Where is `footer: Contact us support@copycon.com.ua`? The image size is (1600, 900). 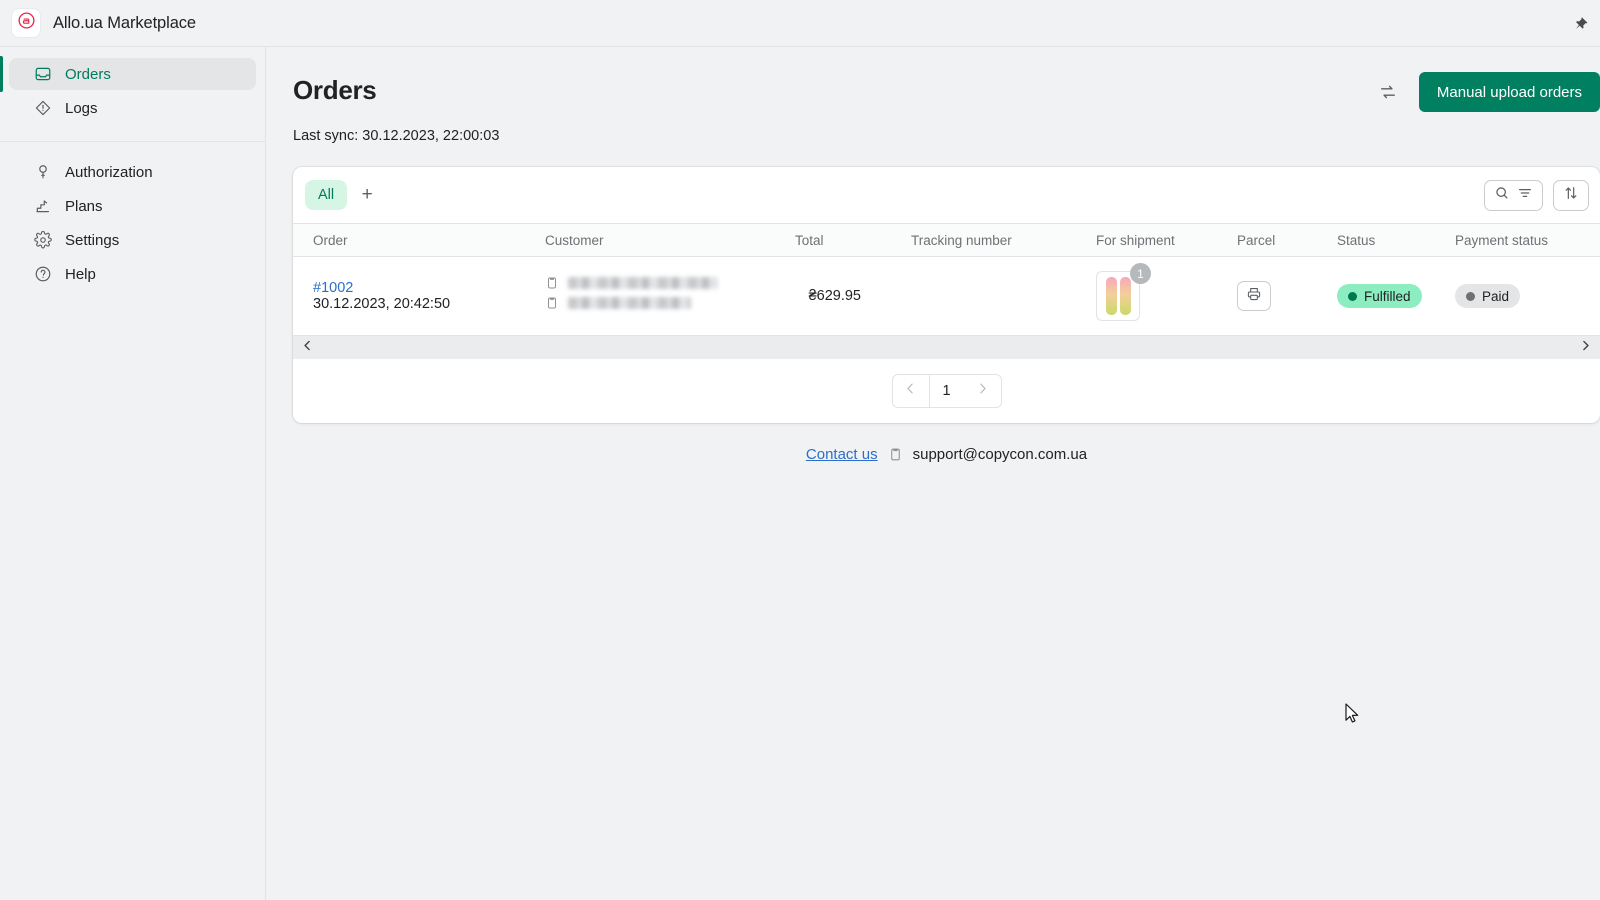 footer: Contact us support@copycon.com.ua is located at coordinates (946, 454).